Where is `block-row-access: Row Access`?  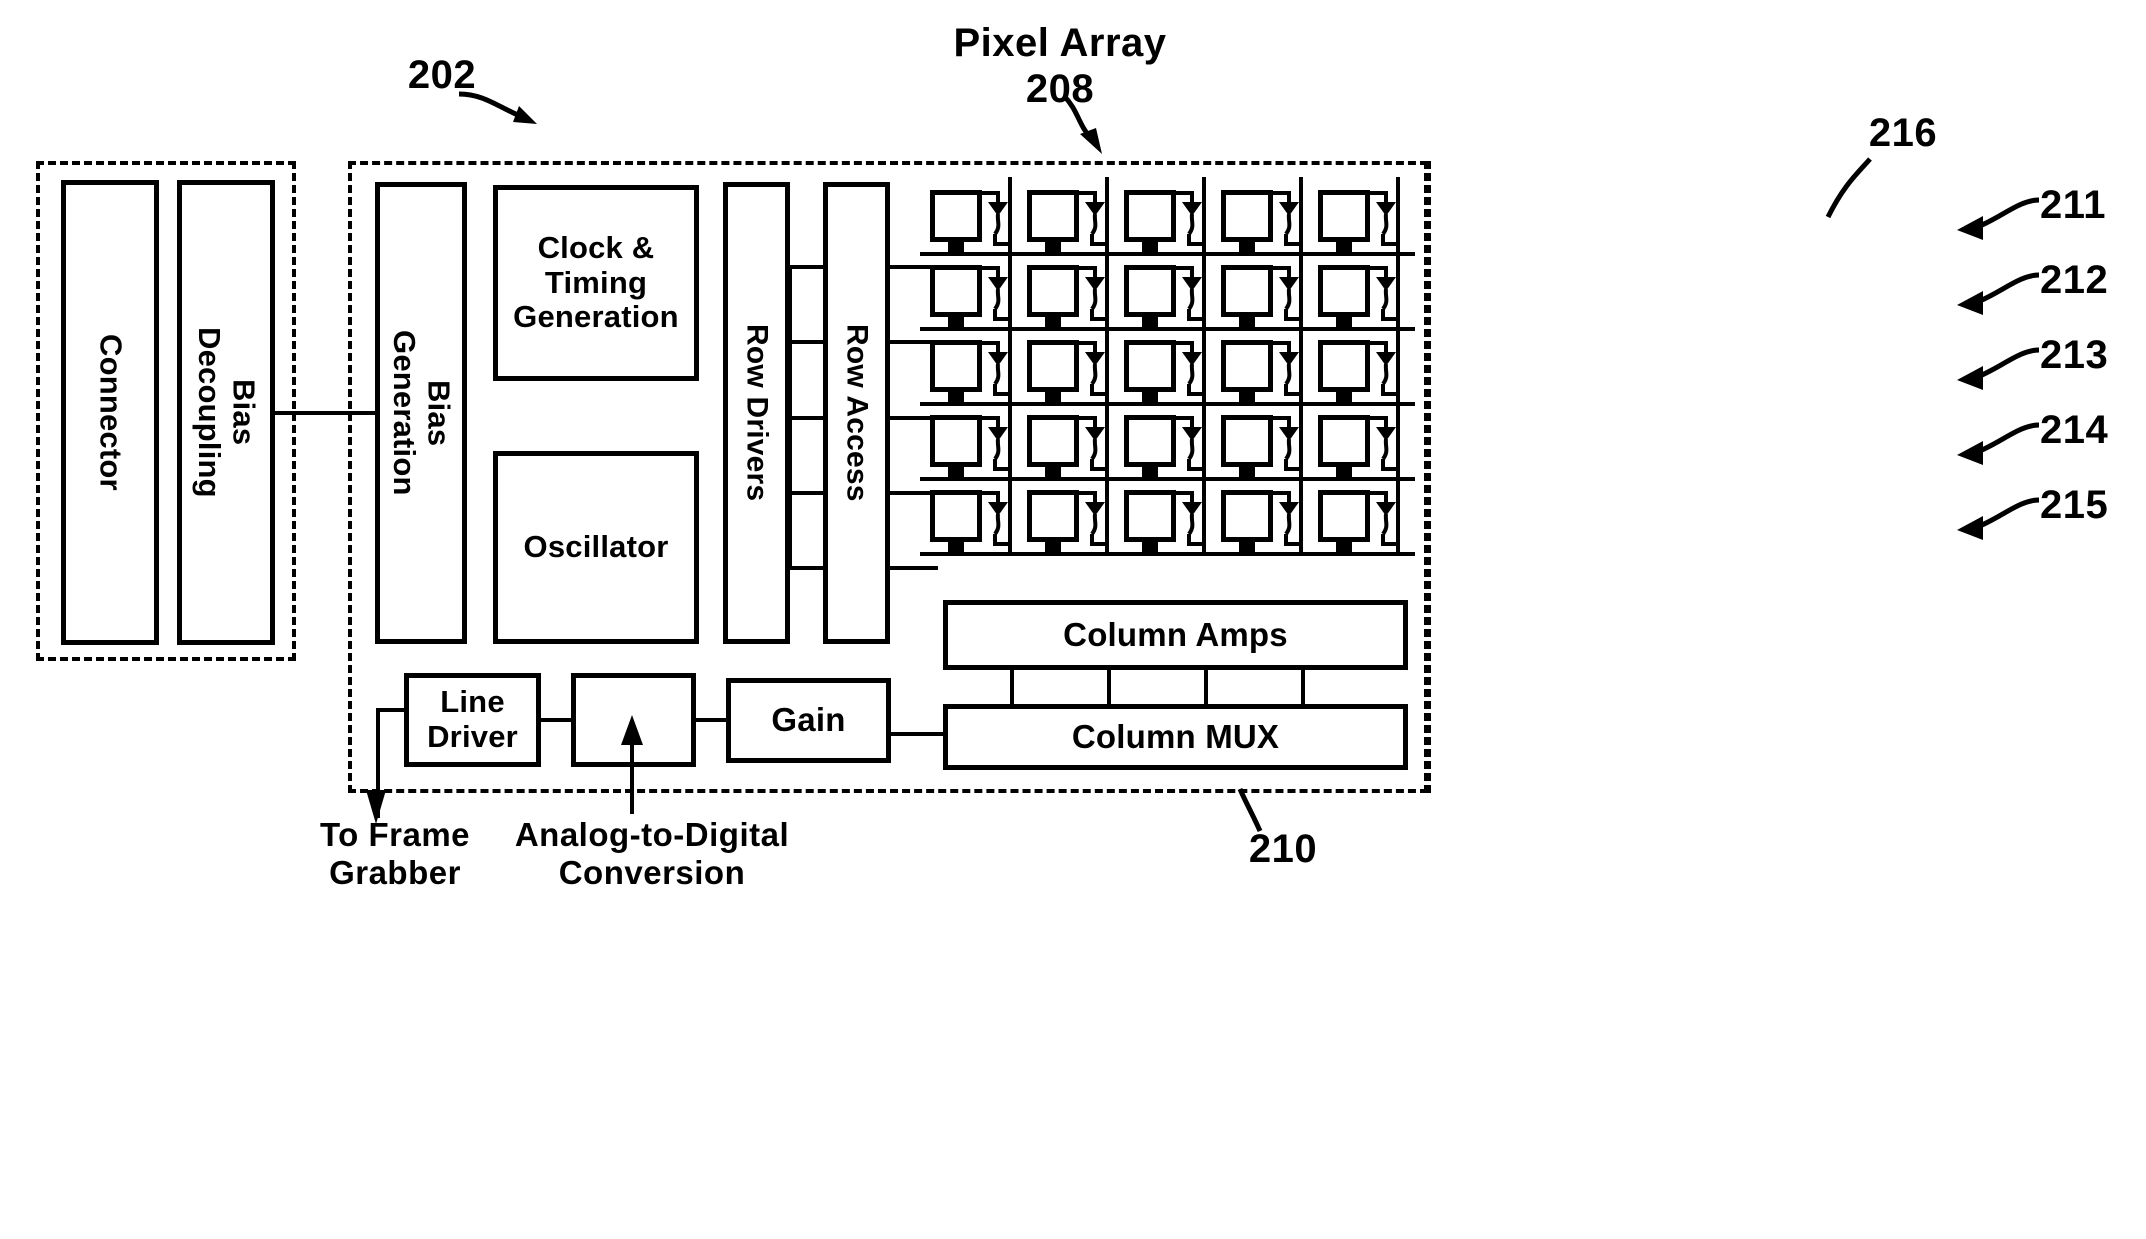 block-row-access: Row Access is located at coordinates (856, 413).